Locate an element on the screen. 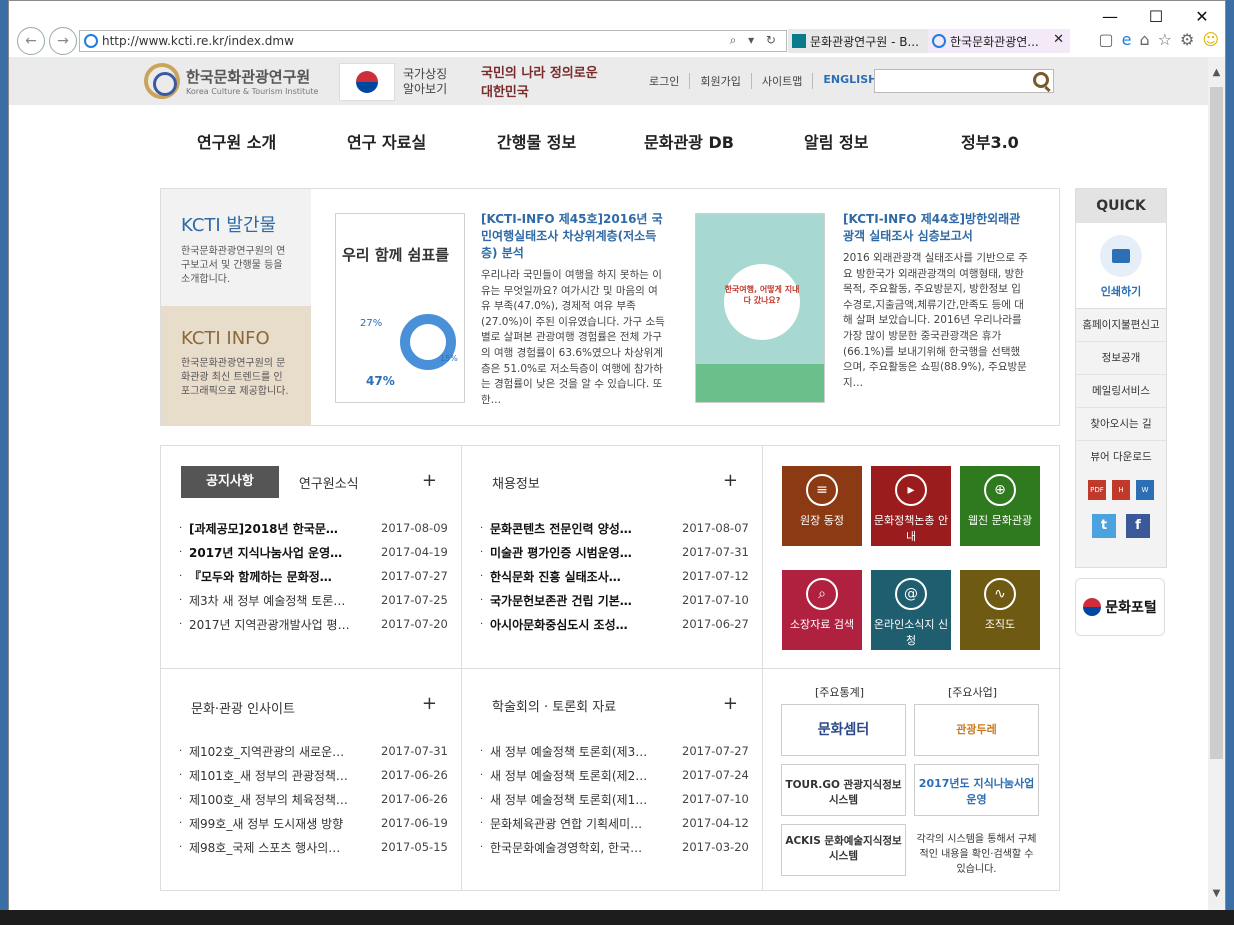 The height and width of the screenshot is (925, 1234). list-item: · 제3차 새 정부 예술정책 토론… 2017-07-25 is located at coordinates (314, 600).